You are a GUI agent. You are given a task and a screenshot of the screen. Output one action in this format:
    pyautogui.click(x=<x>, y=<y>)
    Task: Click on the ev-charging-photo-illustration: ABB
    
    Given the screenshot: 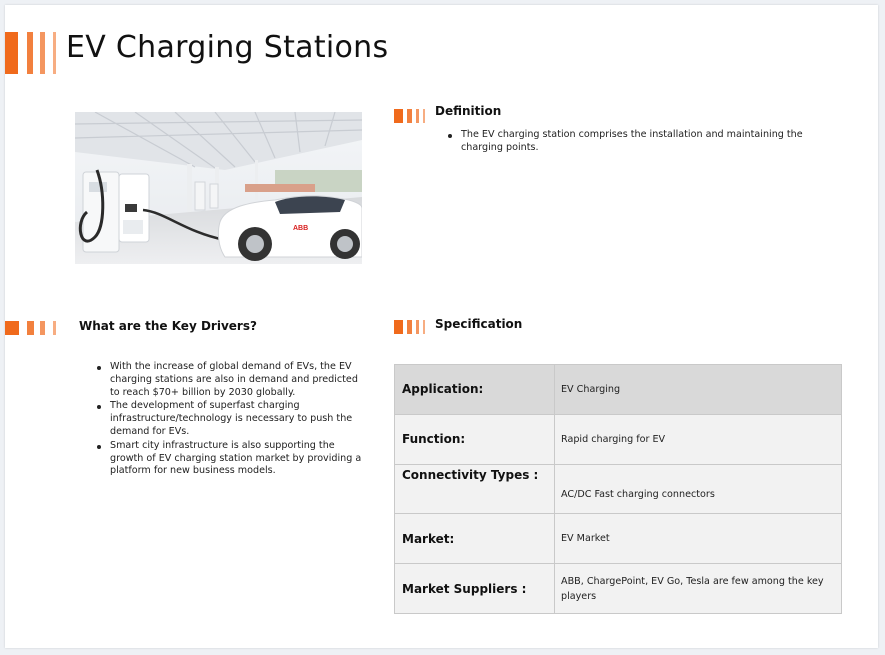 What is the action you would take?
    pyautogui.click(x=218, y=188)
    